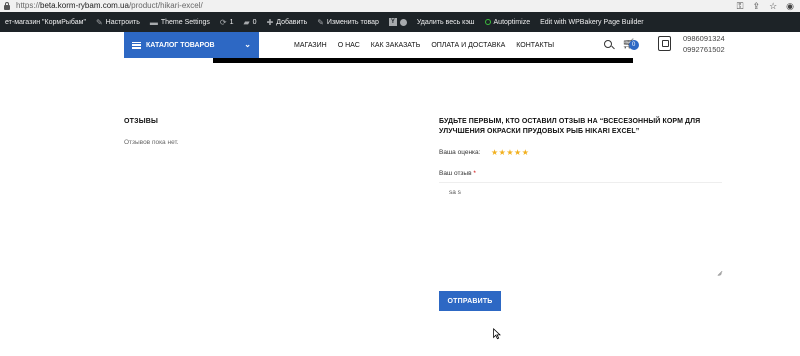  I want to click on lock-icon, so click(7, 6).